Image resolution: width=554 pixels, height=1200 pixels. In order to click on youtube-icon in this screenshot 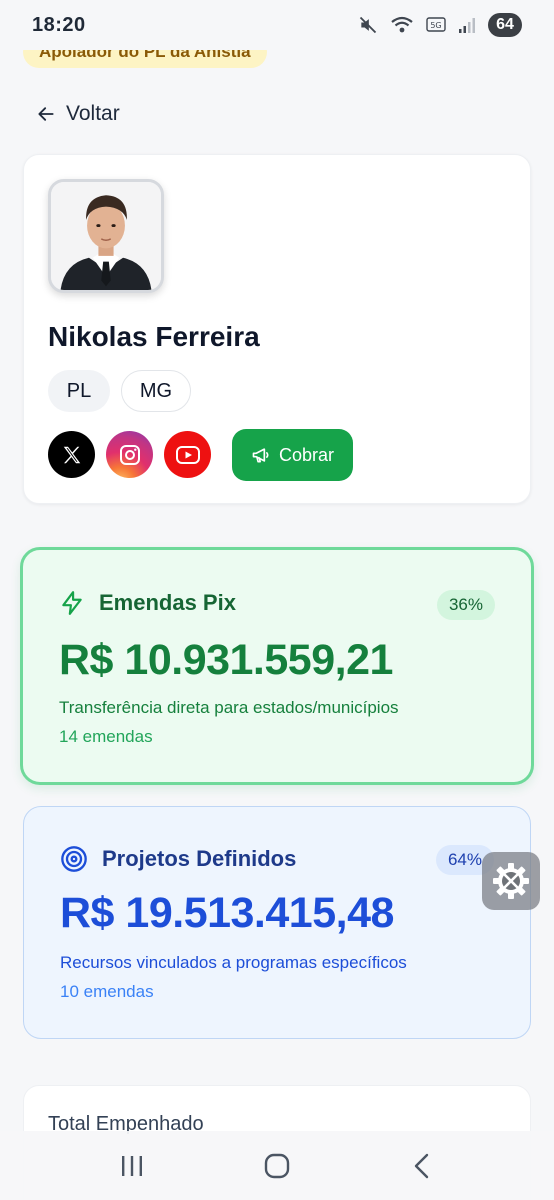, I will do `click(187, 454)`.